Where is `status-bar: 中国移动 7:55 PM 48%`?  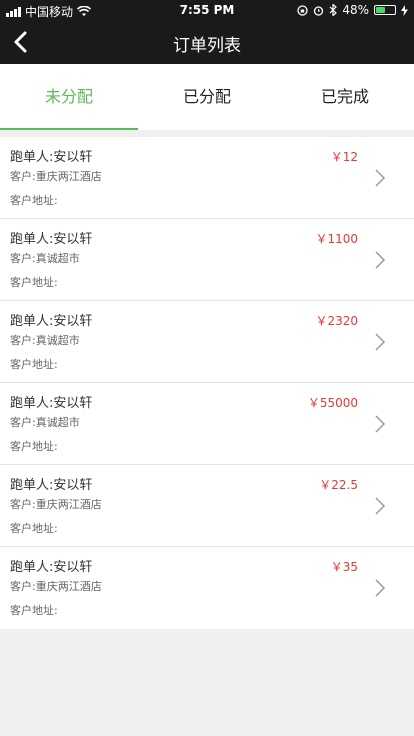 status-bar: 中国移动 7:55 PM 48% is located at coordinates (207, 10).